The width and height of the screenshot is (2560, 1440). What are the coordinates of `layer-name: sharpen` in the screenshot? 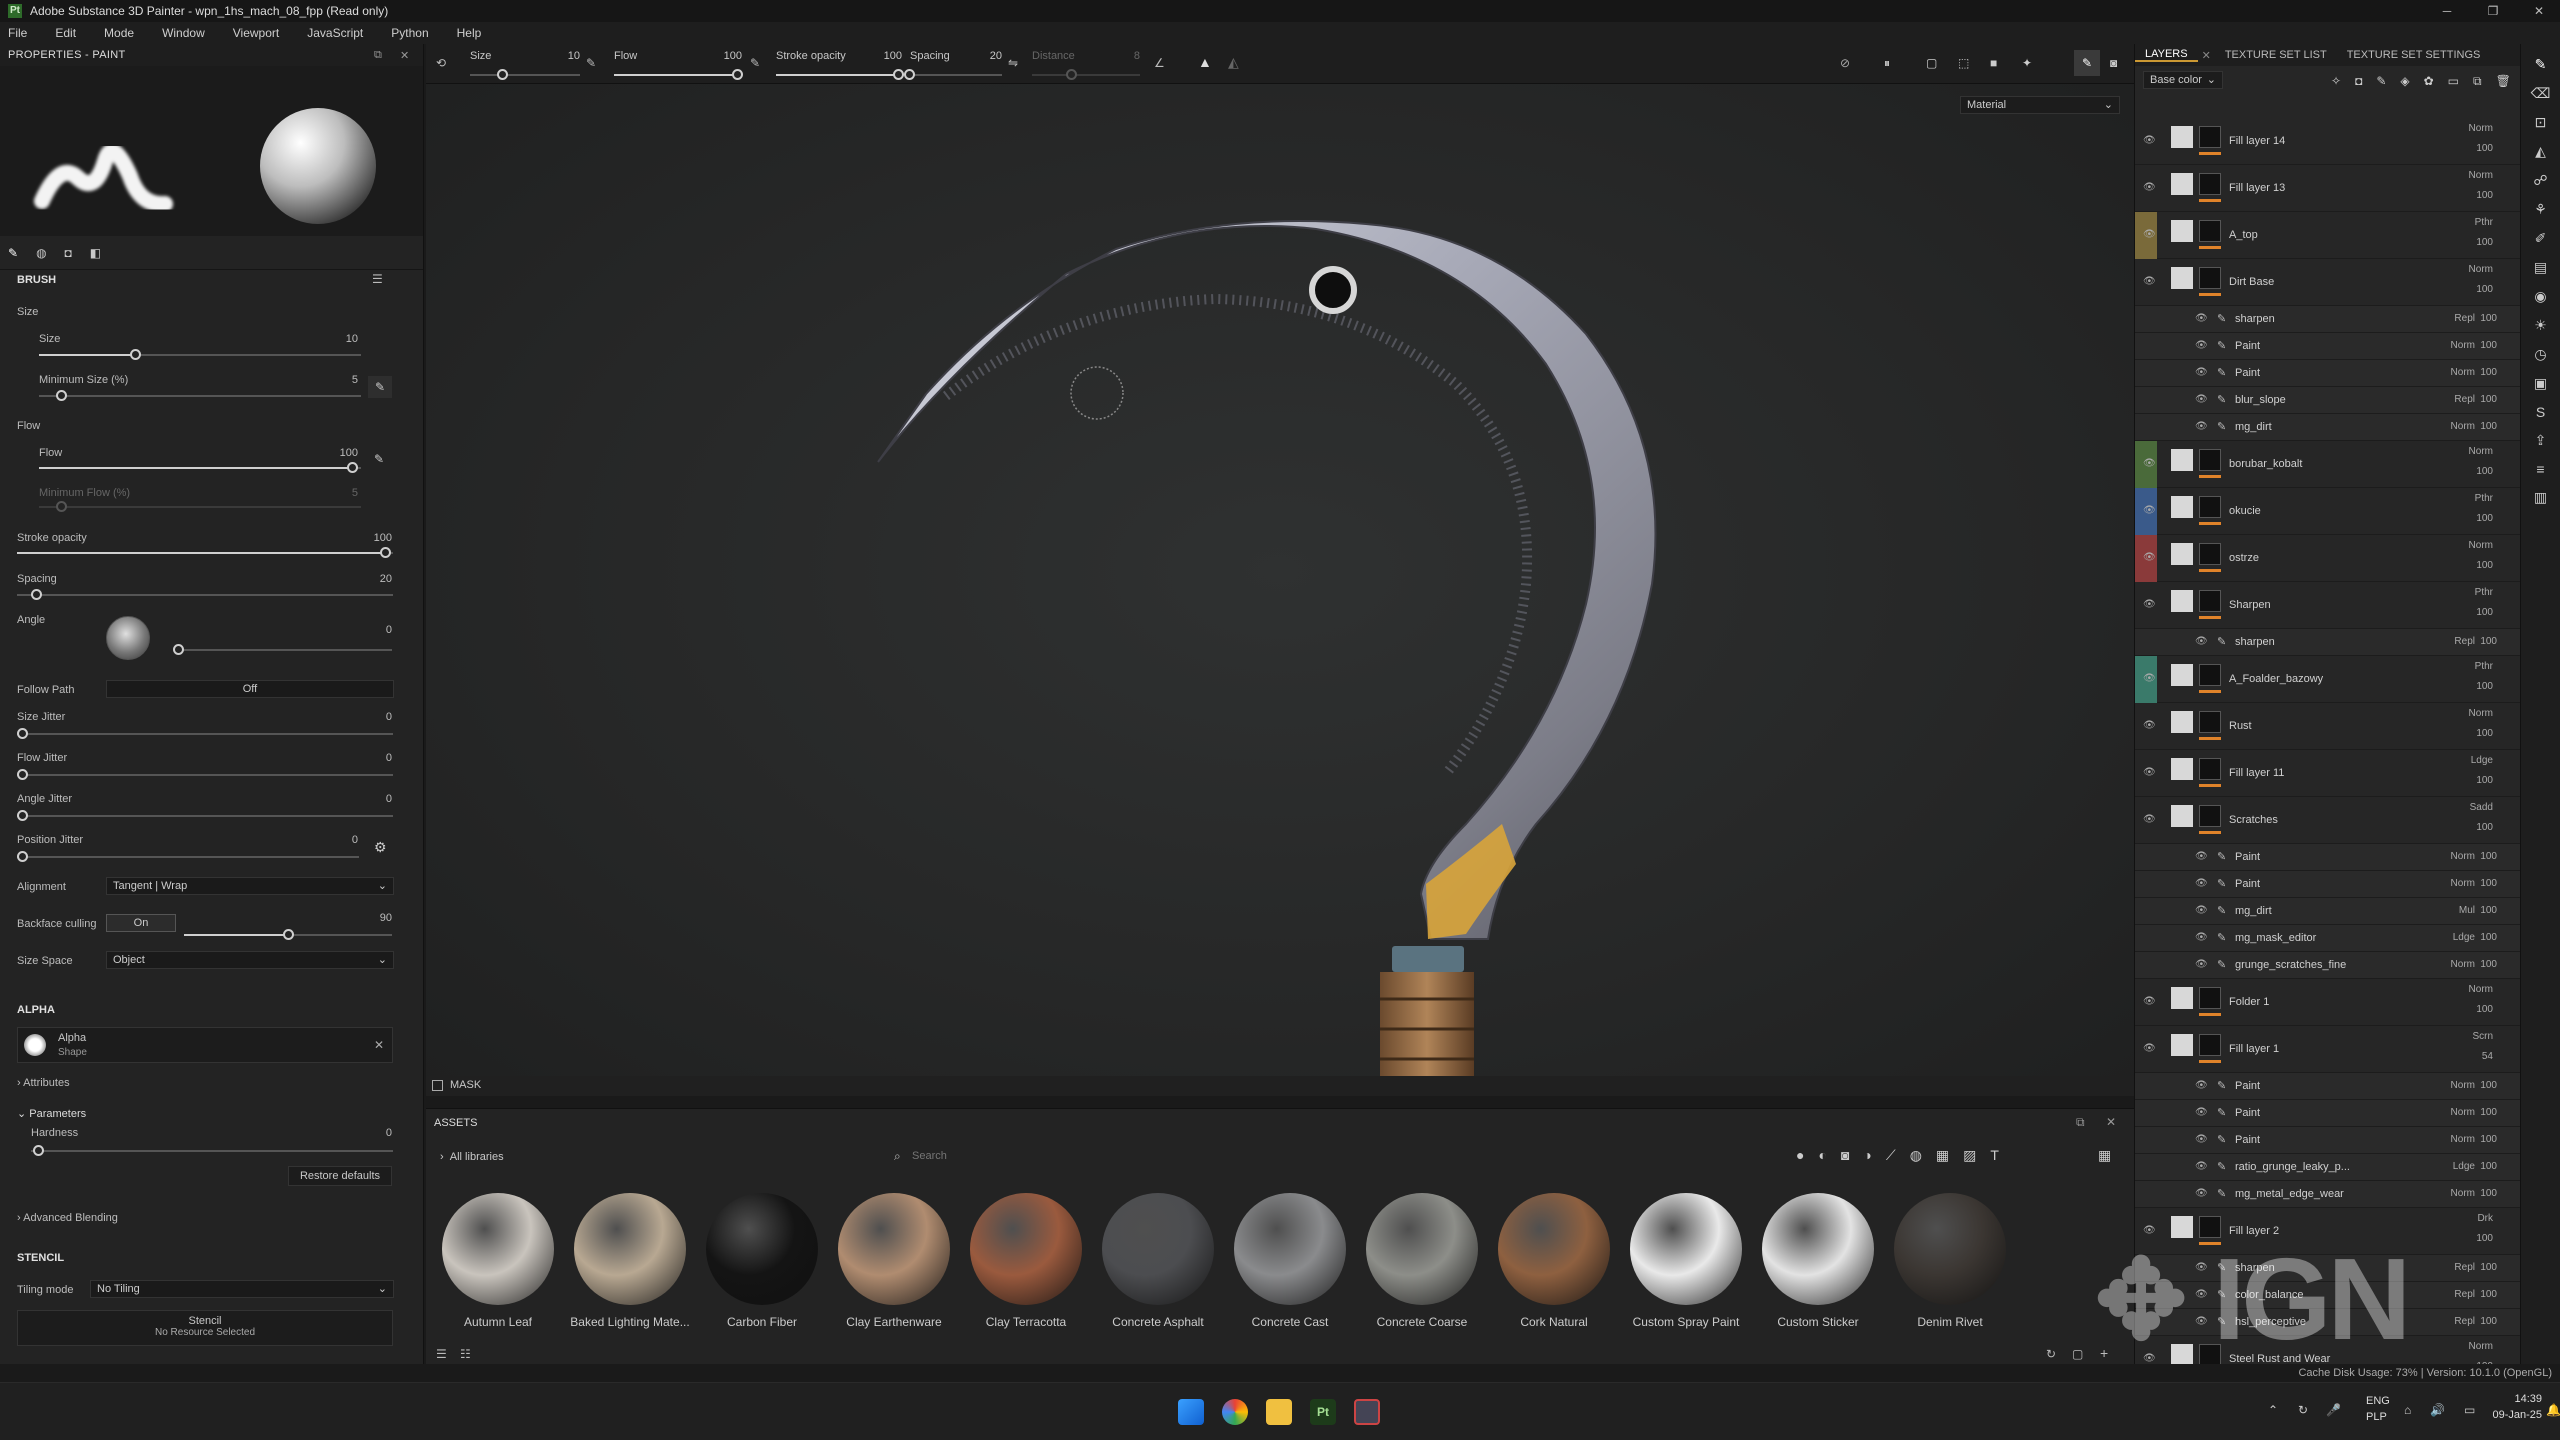 It's located at (2310, 319).